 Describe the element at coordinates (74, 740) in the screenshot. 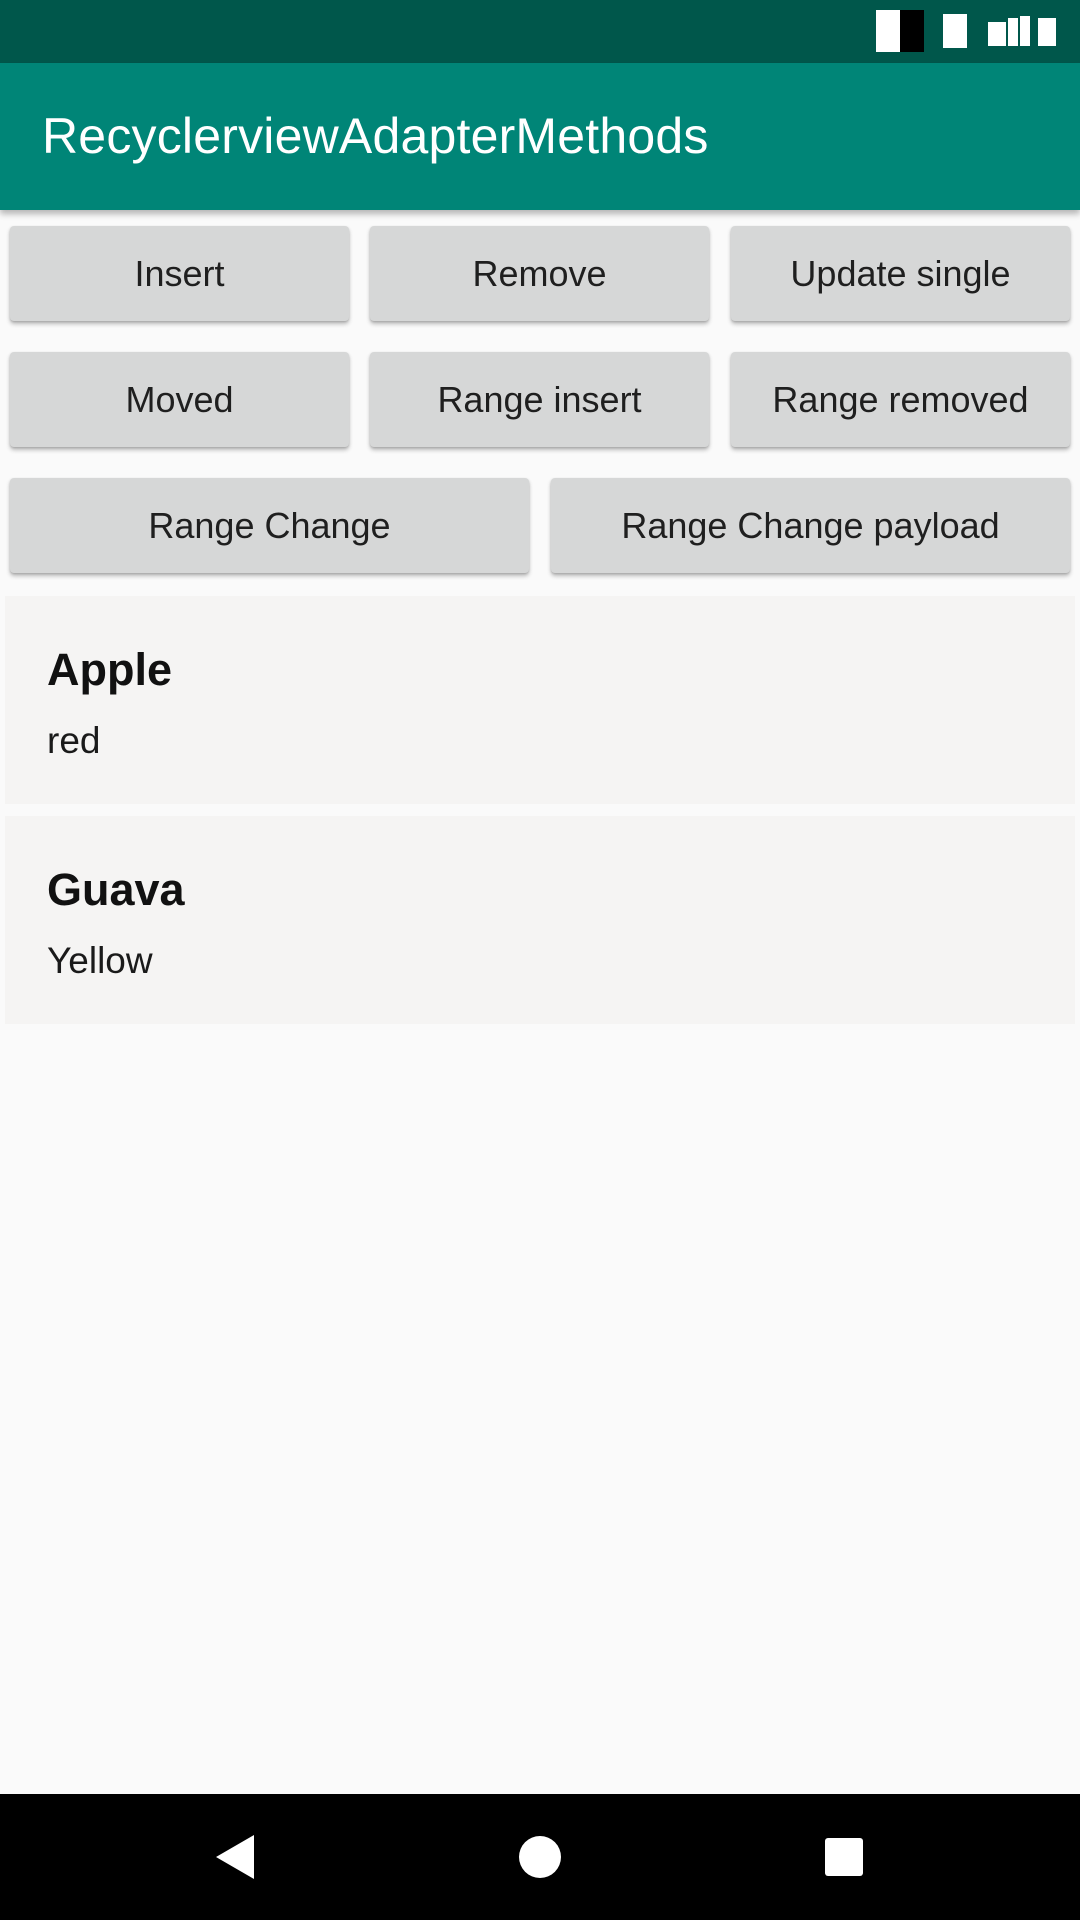

I see `item-subtitle: red` at that location.